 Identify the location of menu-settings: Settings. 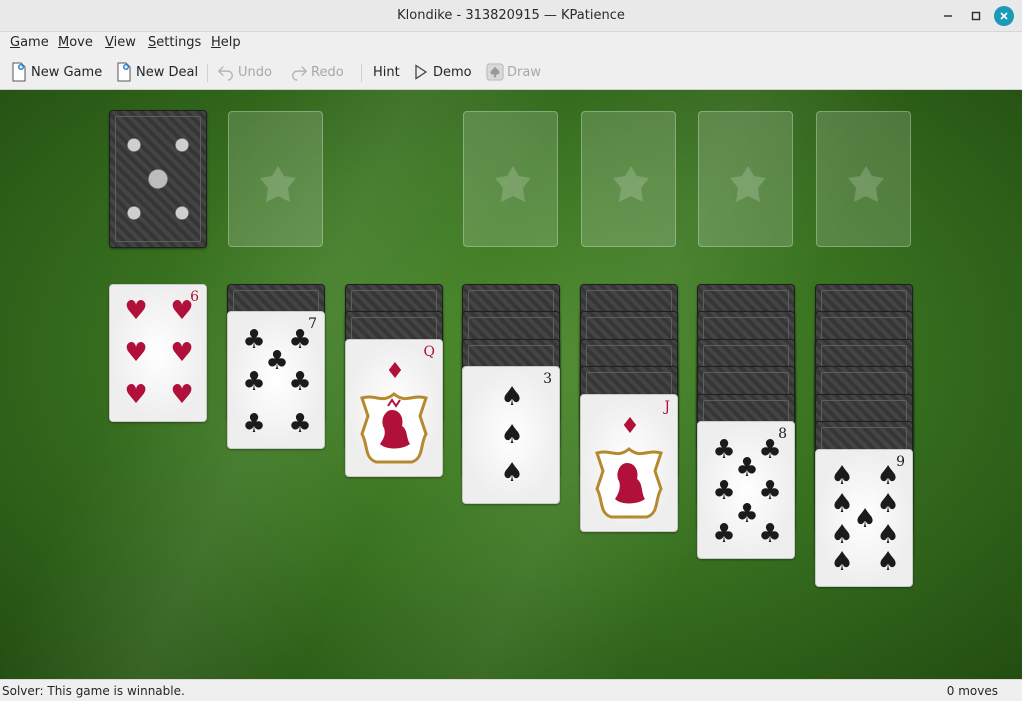
(174, 42).